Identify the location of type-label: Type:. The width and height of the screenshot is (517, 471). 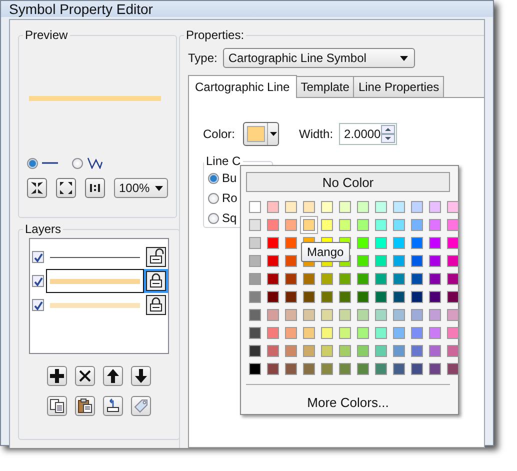
(203, 58).